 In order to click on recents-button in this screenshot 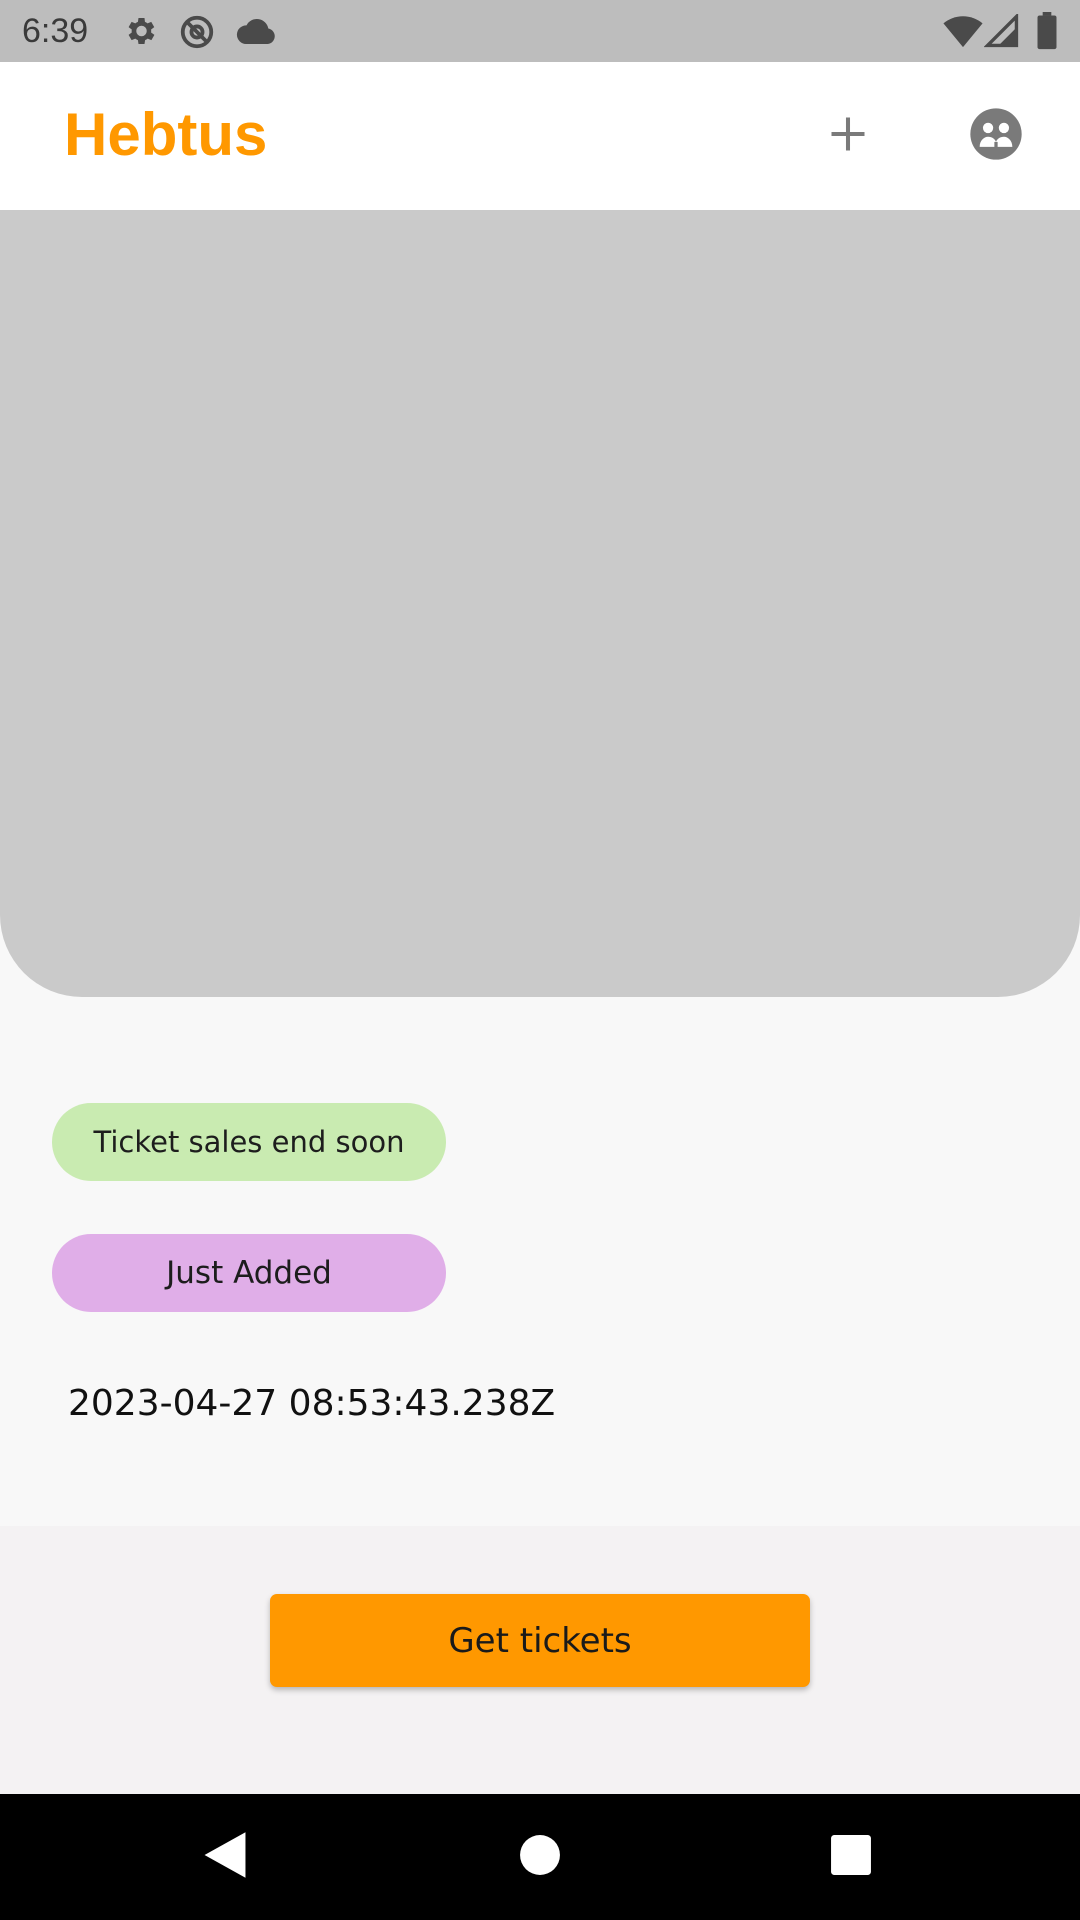, I will do `click(851, 1857)`.